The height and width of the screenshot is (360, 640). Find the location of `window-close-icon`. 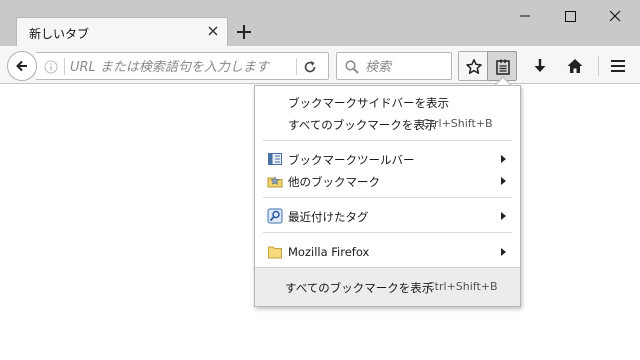

window-close-icon is located at coordinates (615, 16).